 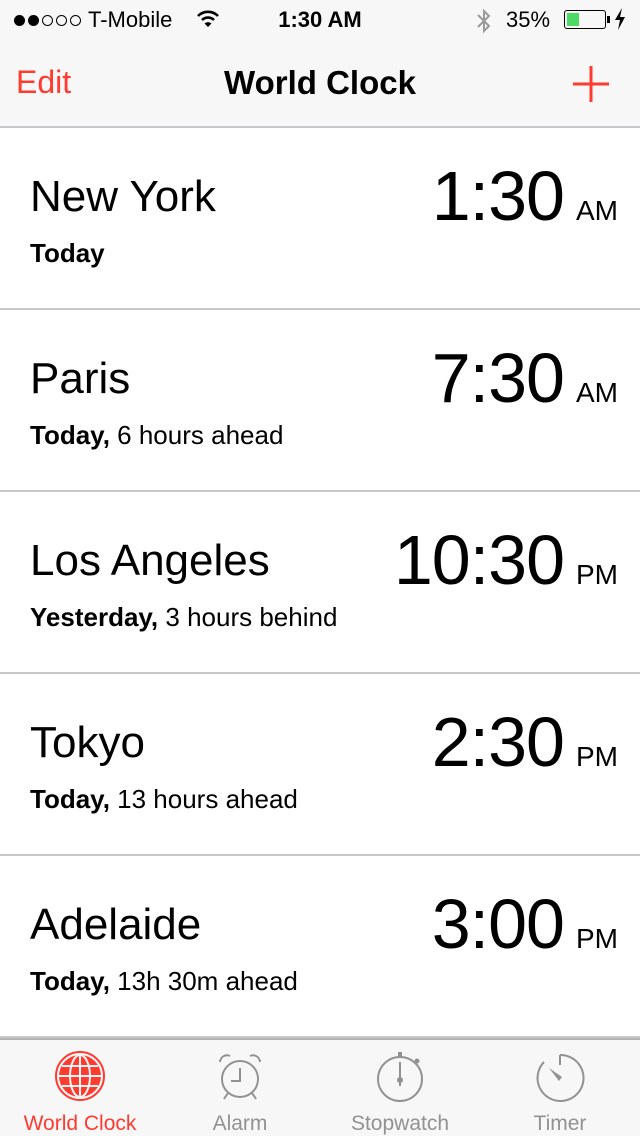 I want to click on day-offset: Today, so click(x=67, y=253).